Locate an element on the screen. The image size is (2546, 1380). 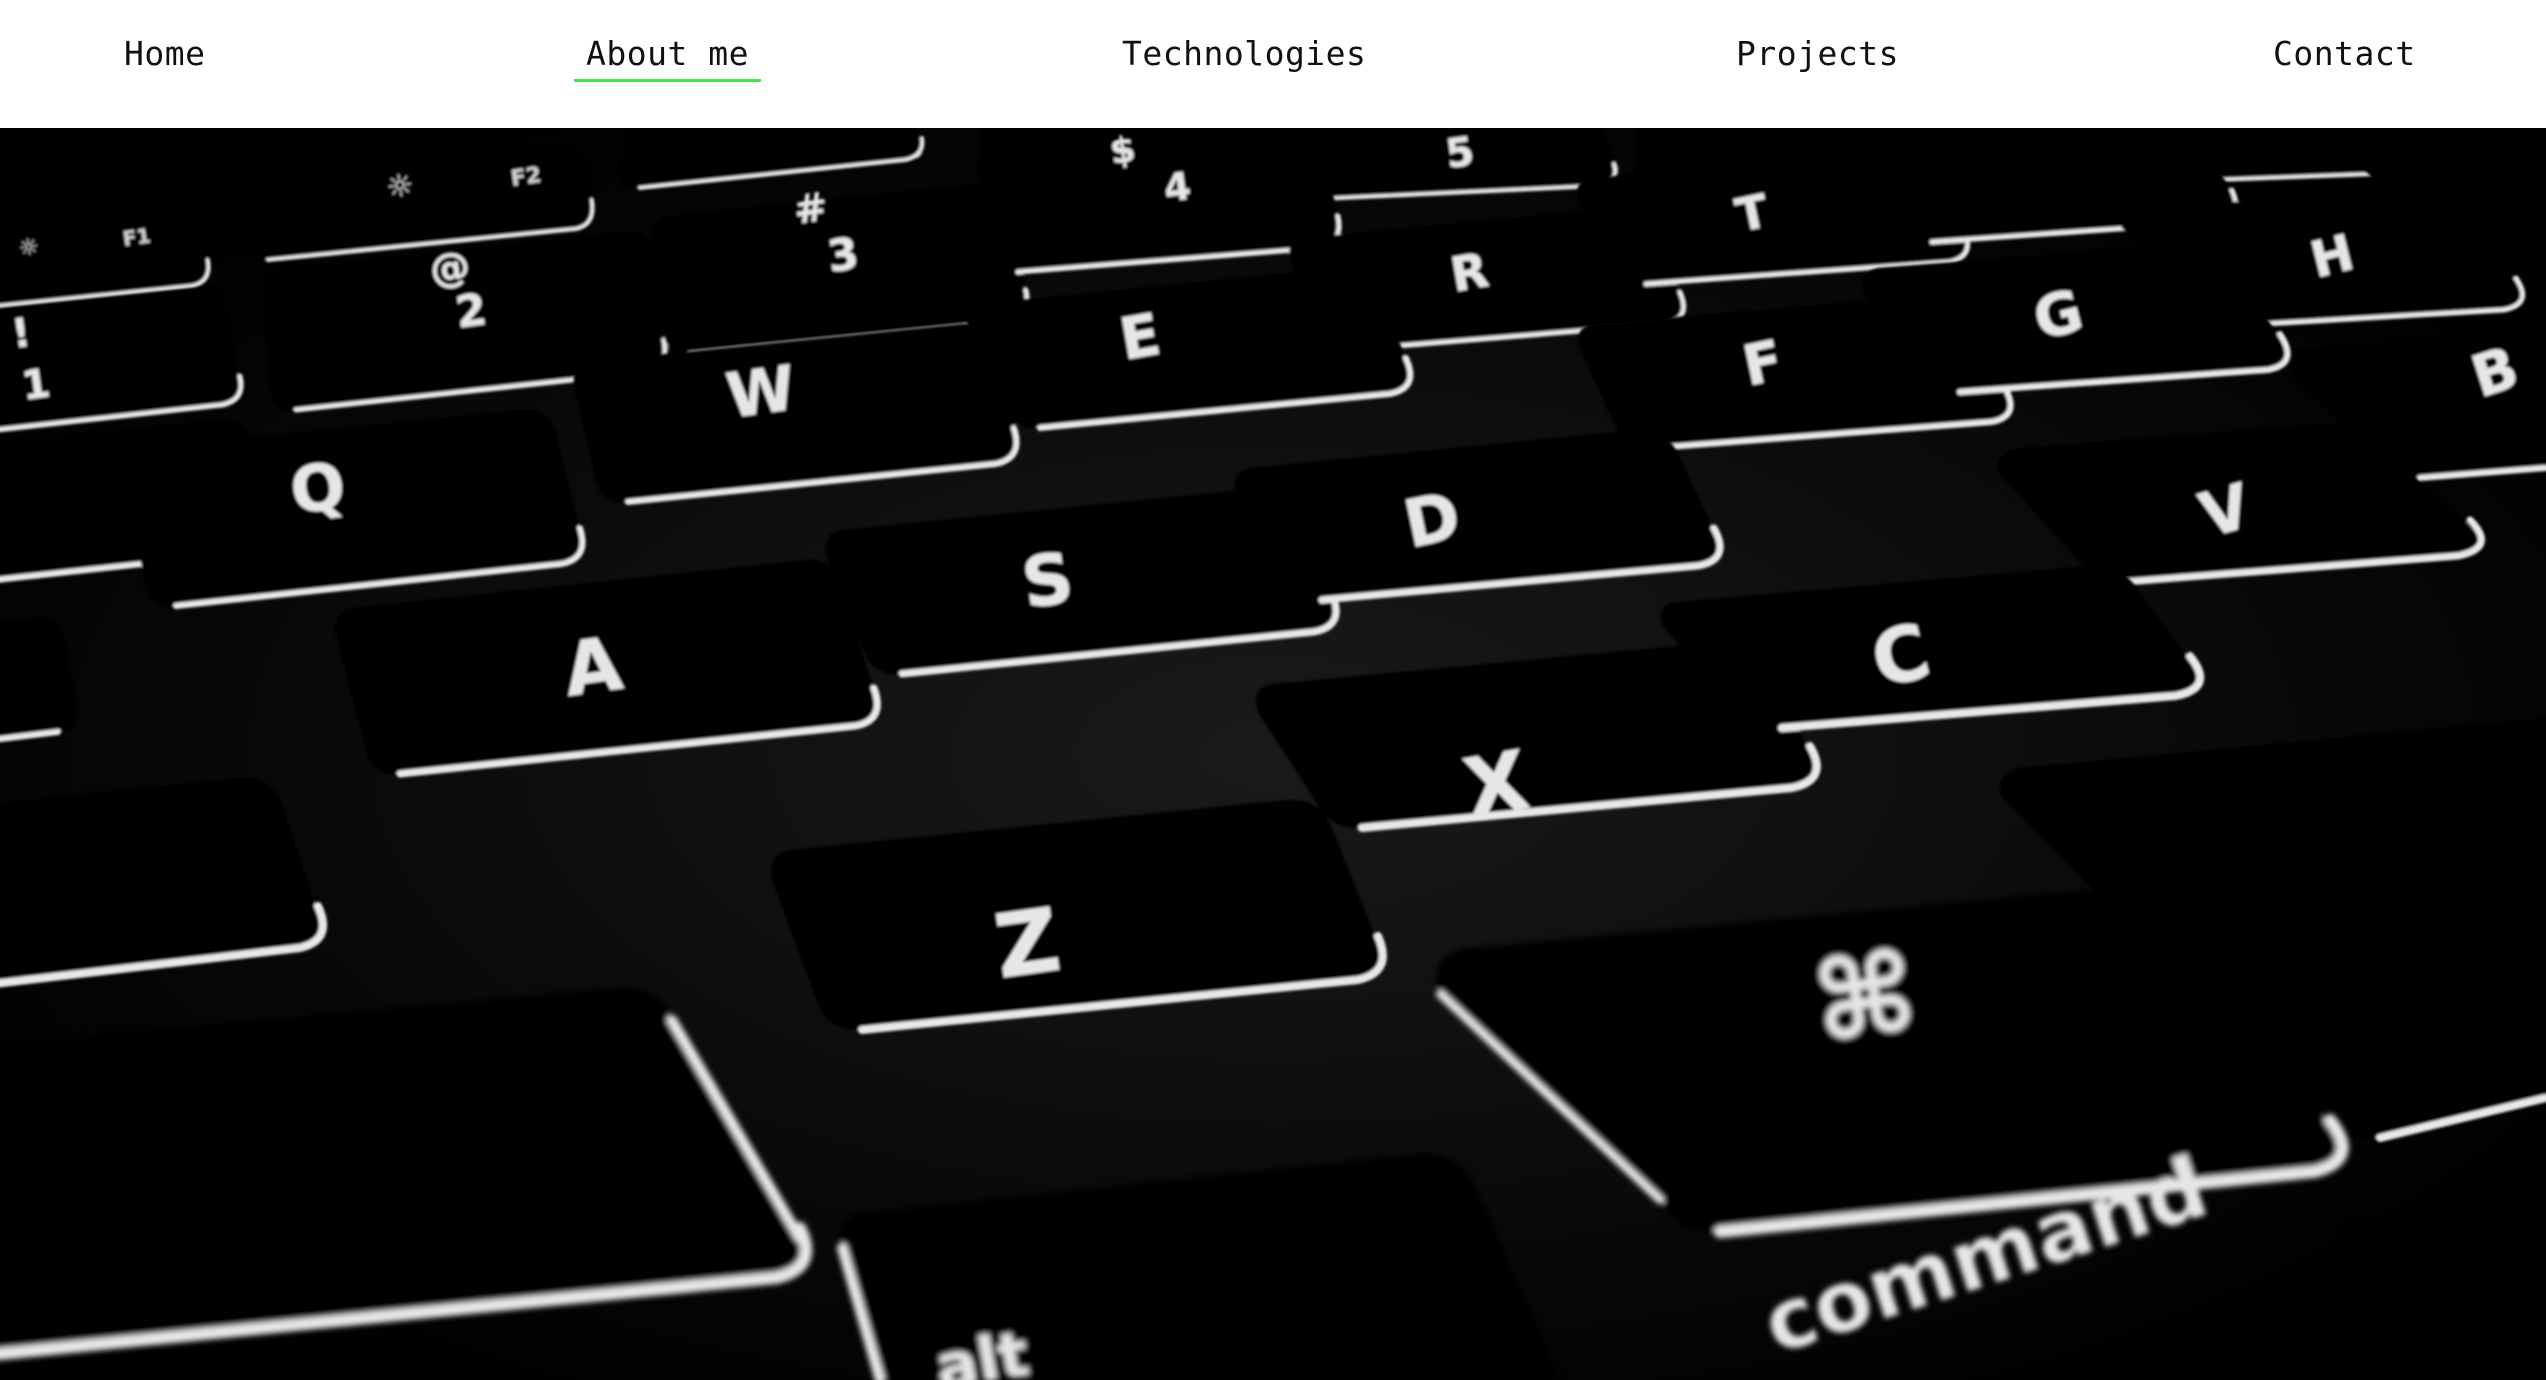
nav-contact-link: Contact is located at coordinates (2344, 53).